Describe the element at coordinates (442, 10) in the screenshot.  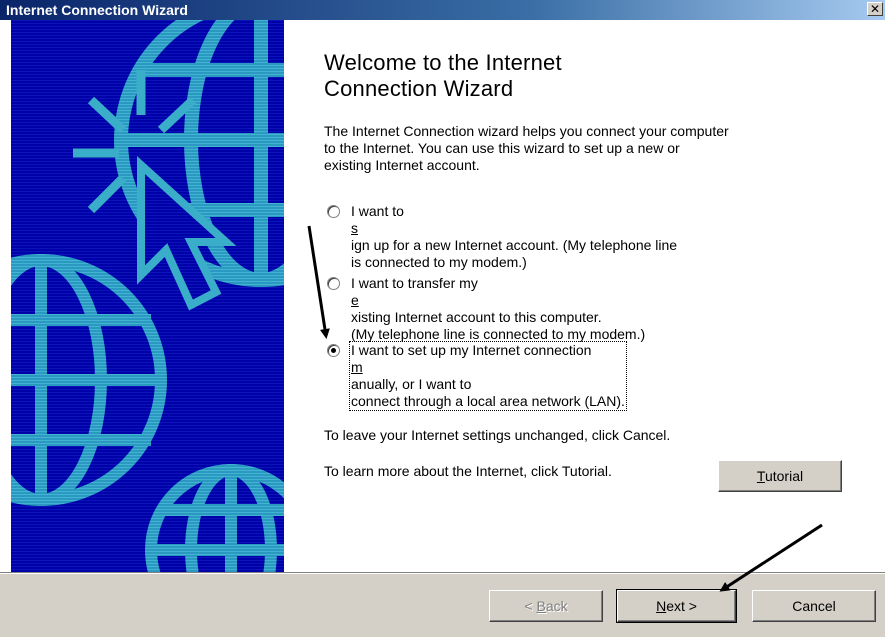
I see `title-bar: Internet Connection Wizard ✕` at that location.